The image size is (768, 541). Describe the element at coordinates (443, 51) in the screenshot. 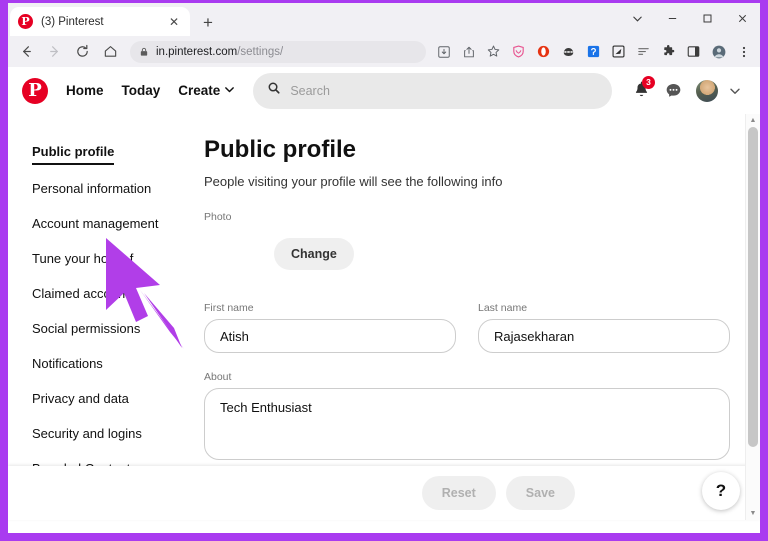

I see `install-app-icon` at that location.